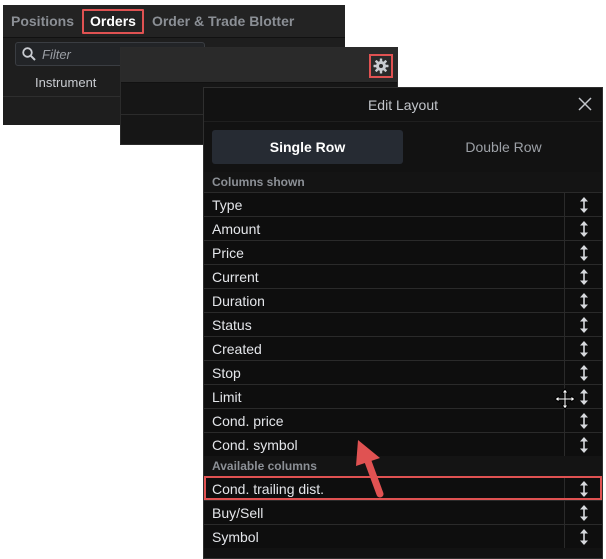  I want to click on column-row: Status, so click(403, 324).